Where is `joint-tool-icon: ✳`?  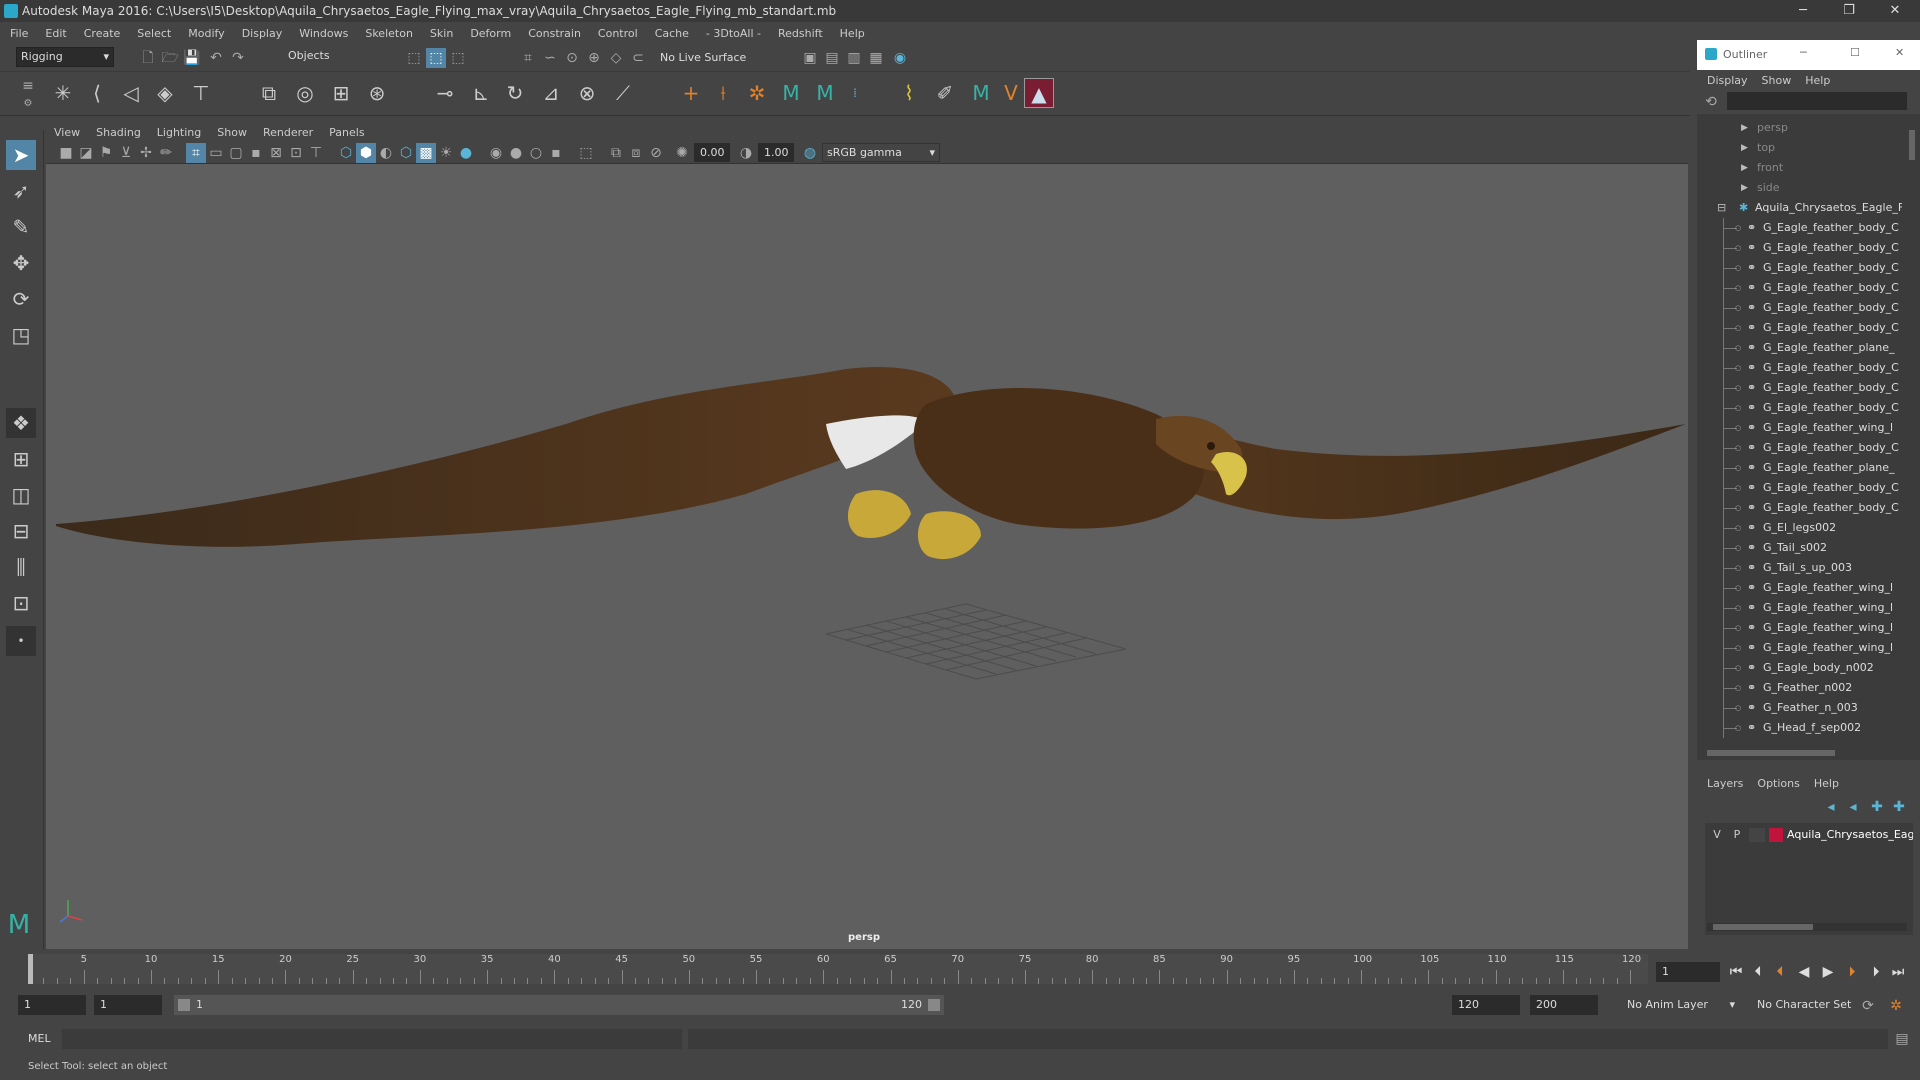 joint-tool-icon: ✳ is located at coordinates (63, 93).